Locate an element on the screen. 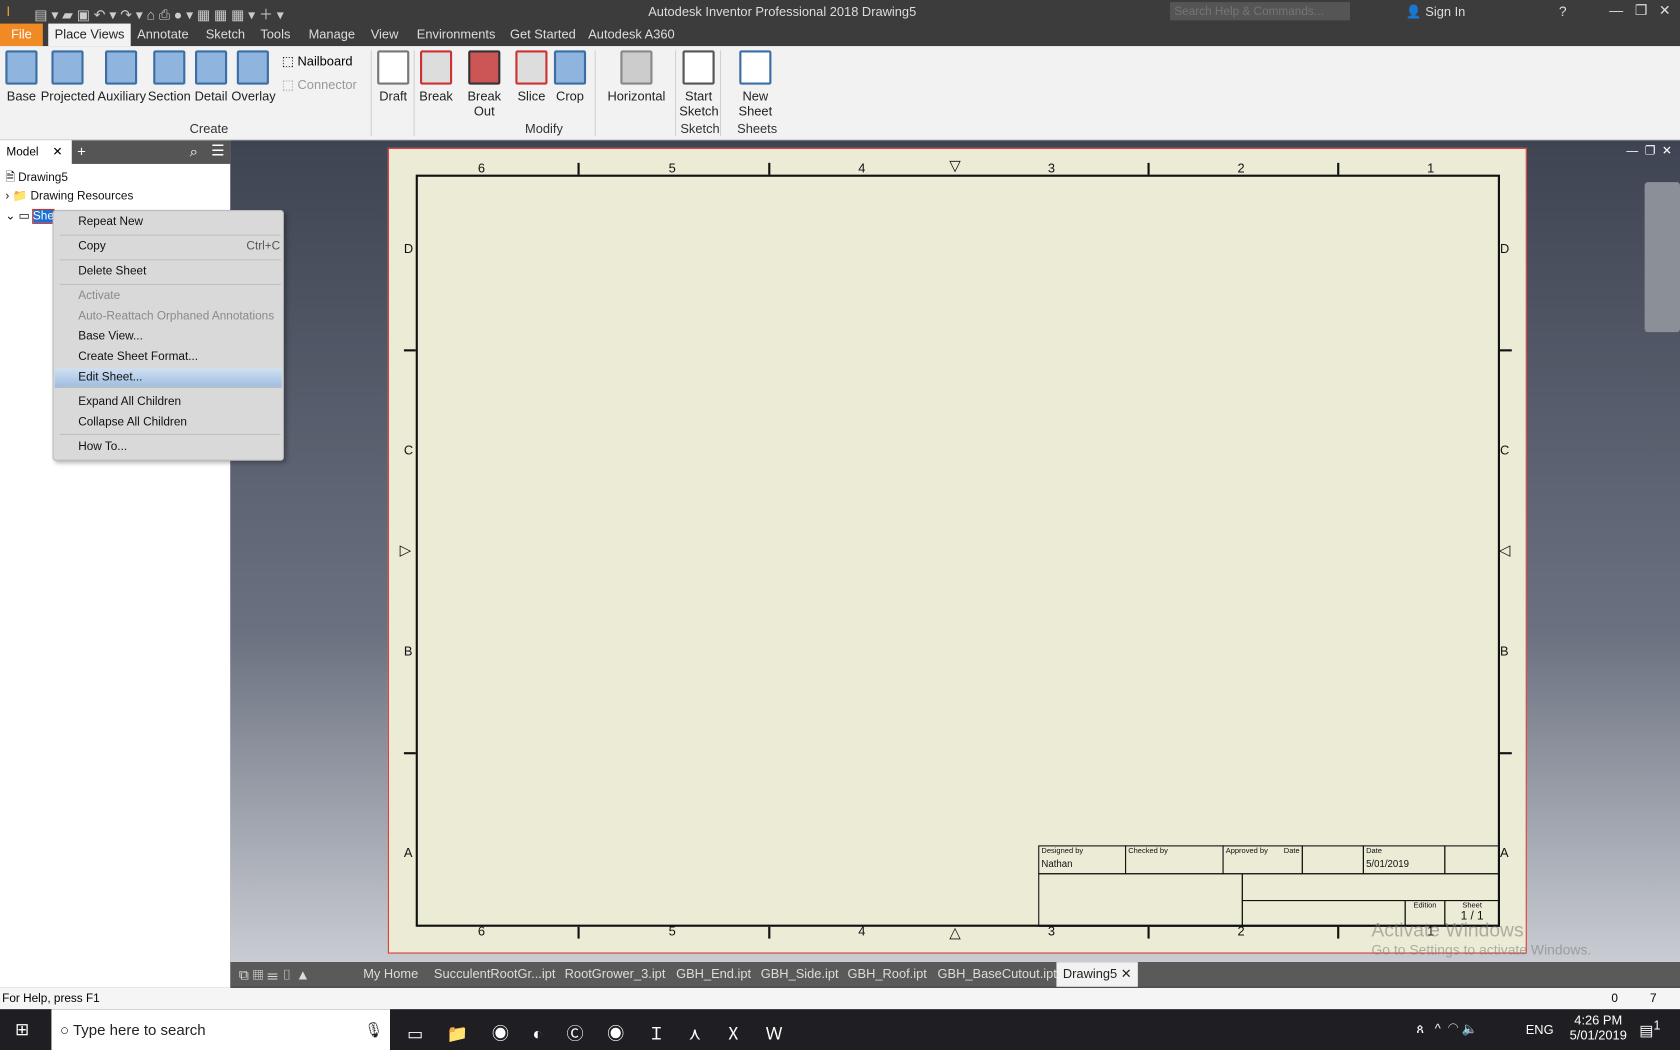 This screenshot has height=1050, width=1680. label: Base is located at coordinates (21, 96).